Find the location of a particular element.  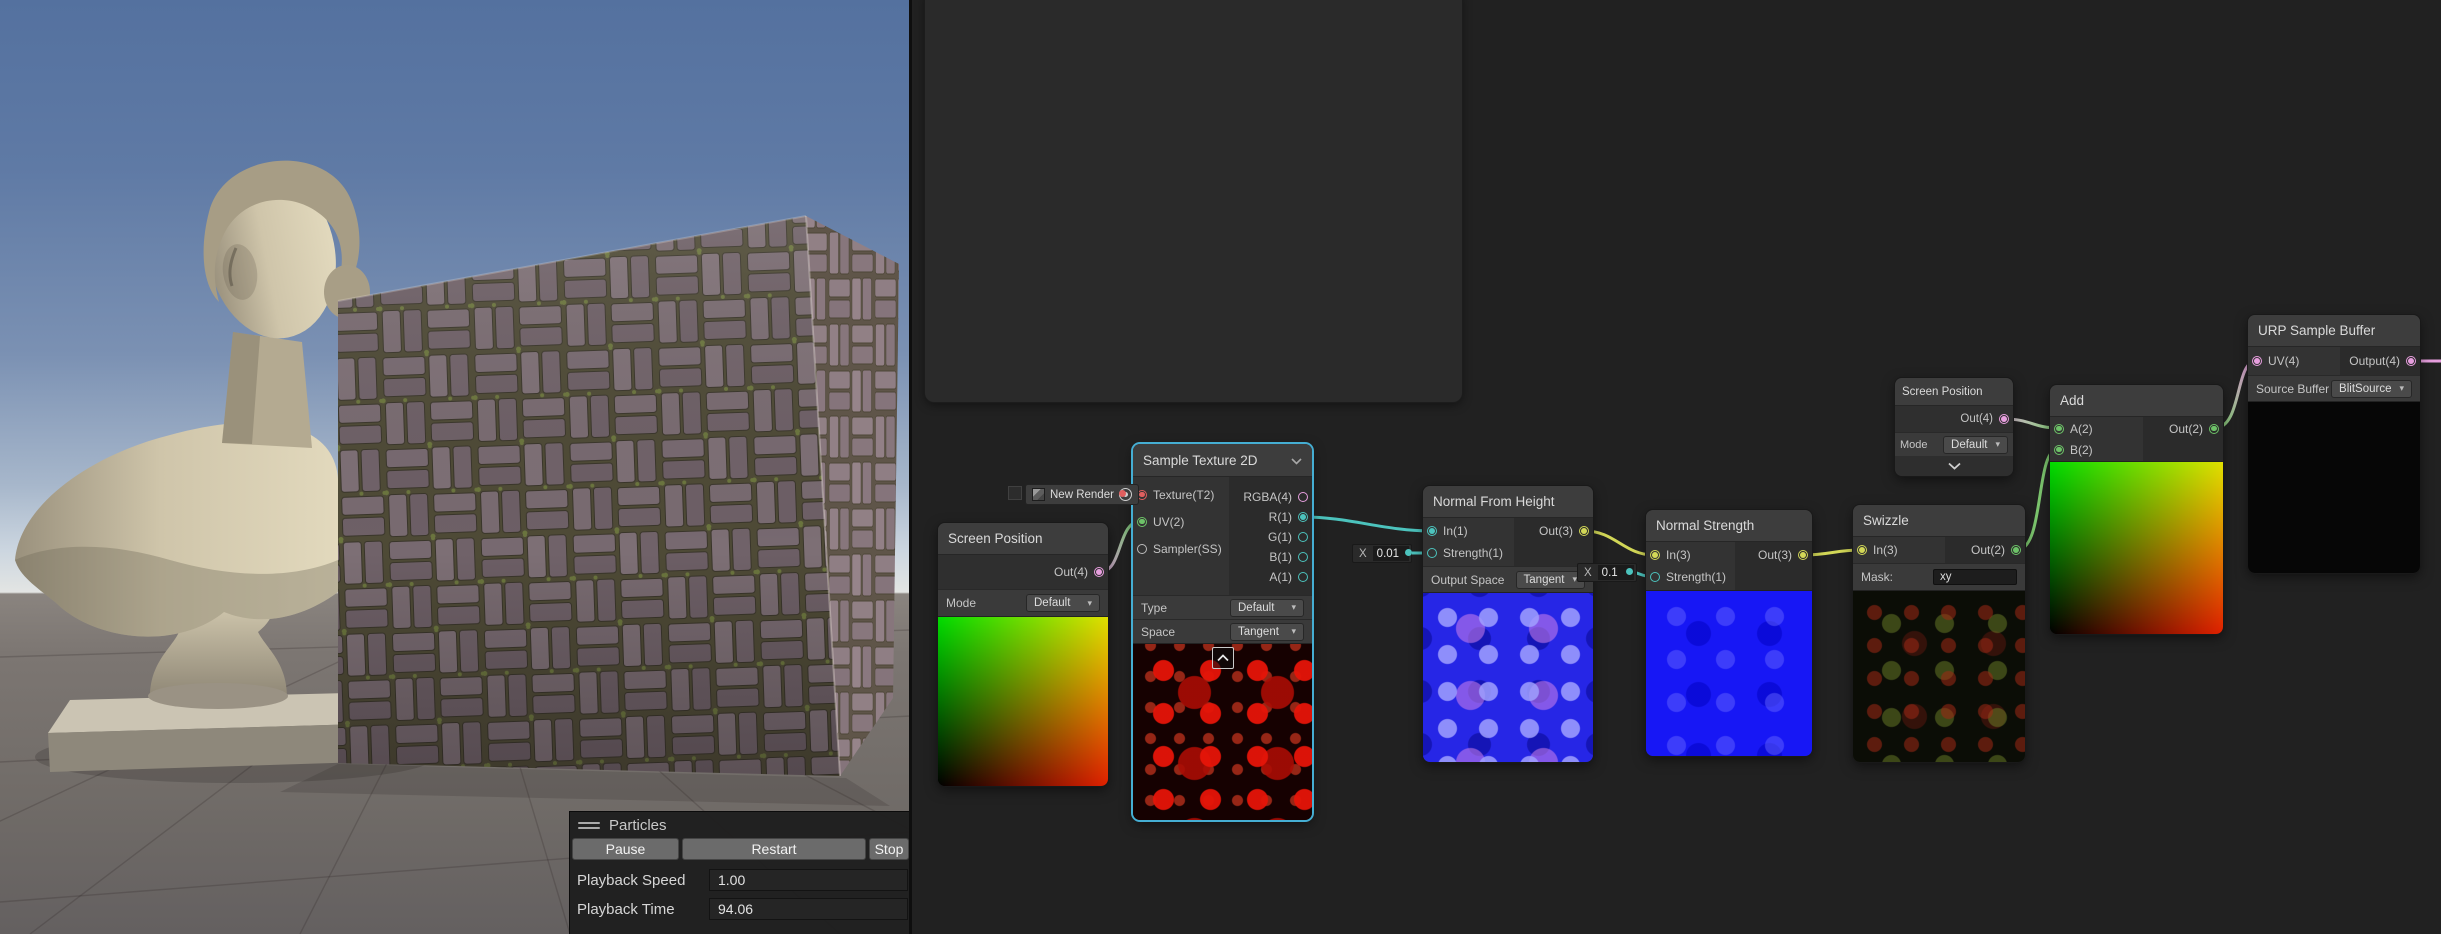

port-texture: Texture(T2) is located at coordinates (1181, 494).